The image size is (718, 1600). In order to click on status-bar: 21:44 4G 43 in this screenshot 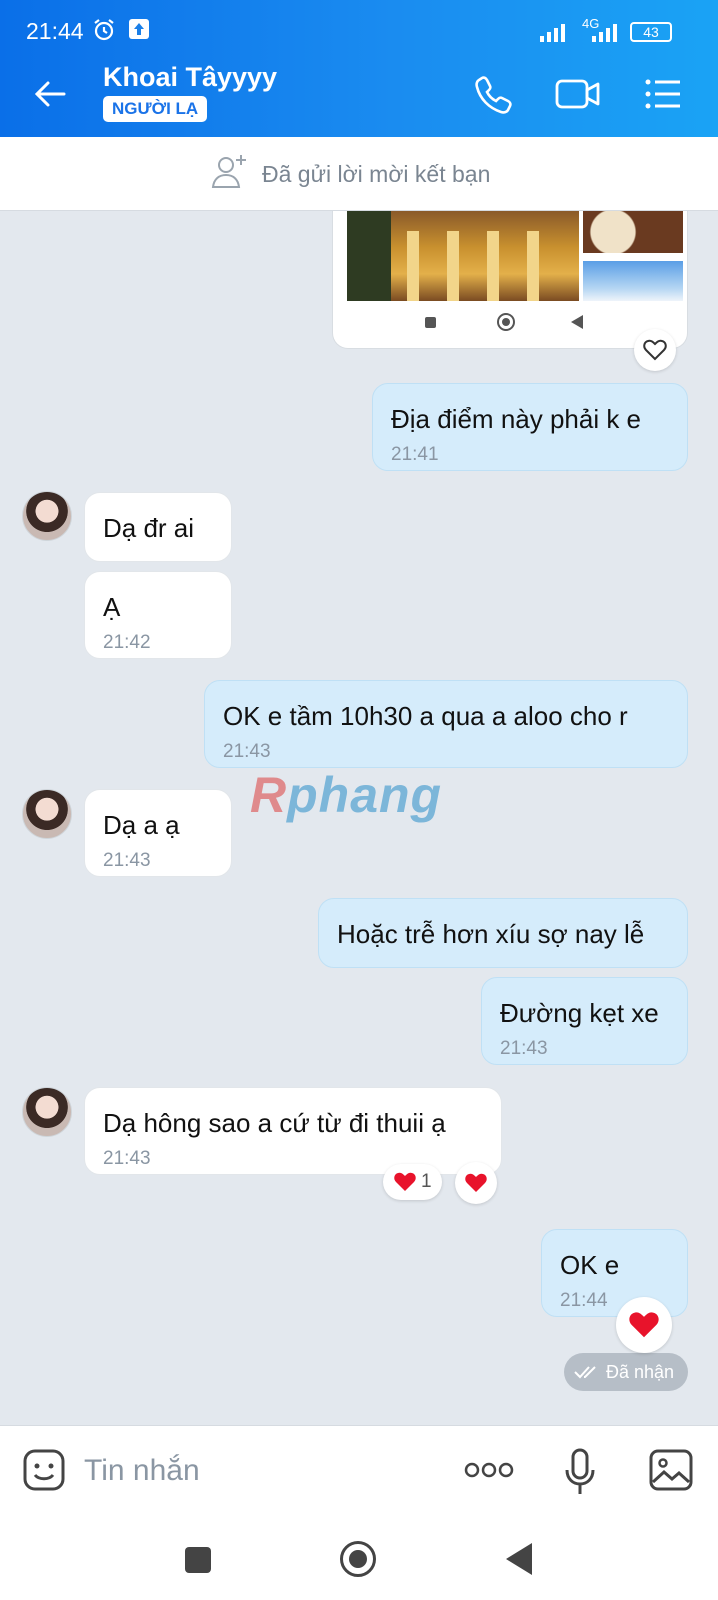, I will do `click(359, 25)`.